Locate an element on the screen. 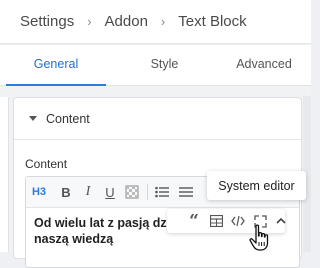  table-icon is located at coordinates (216, 221).